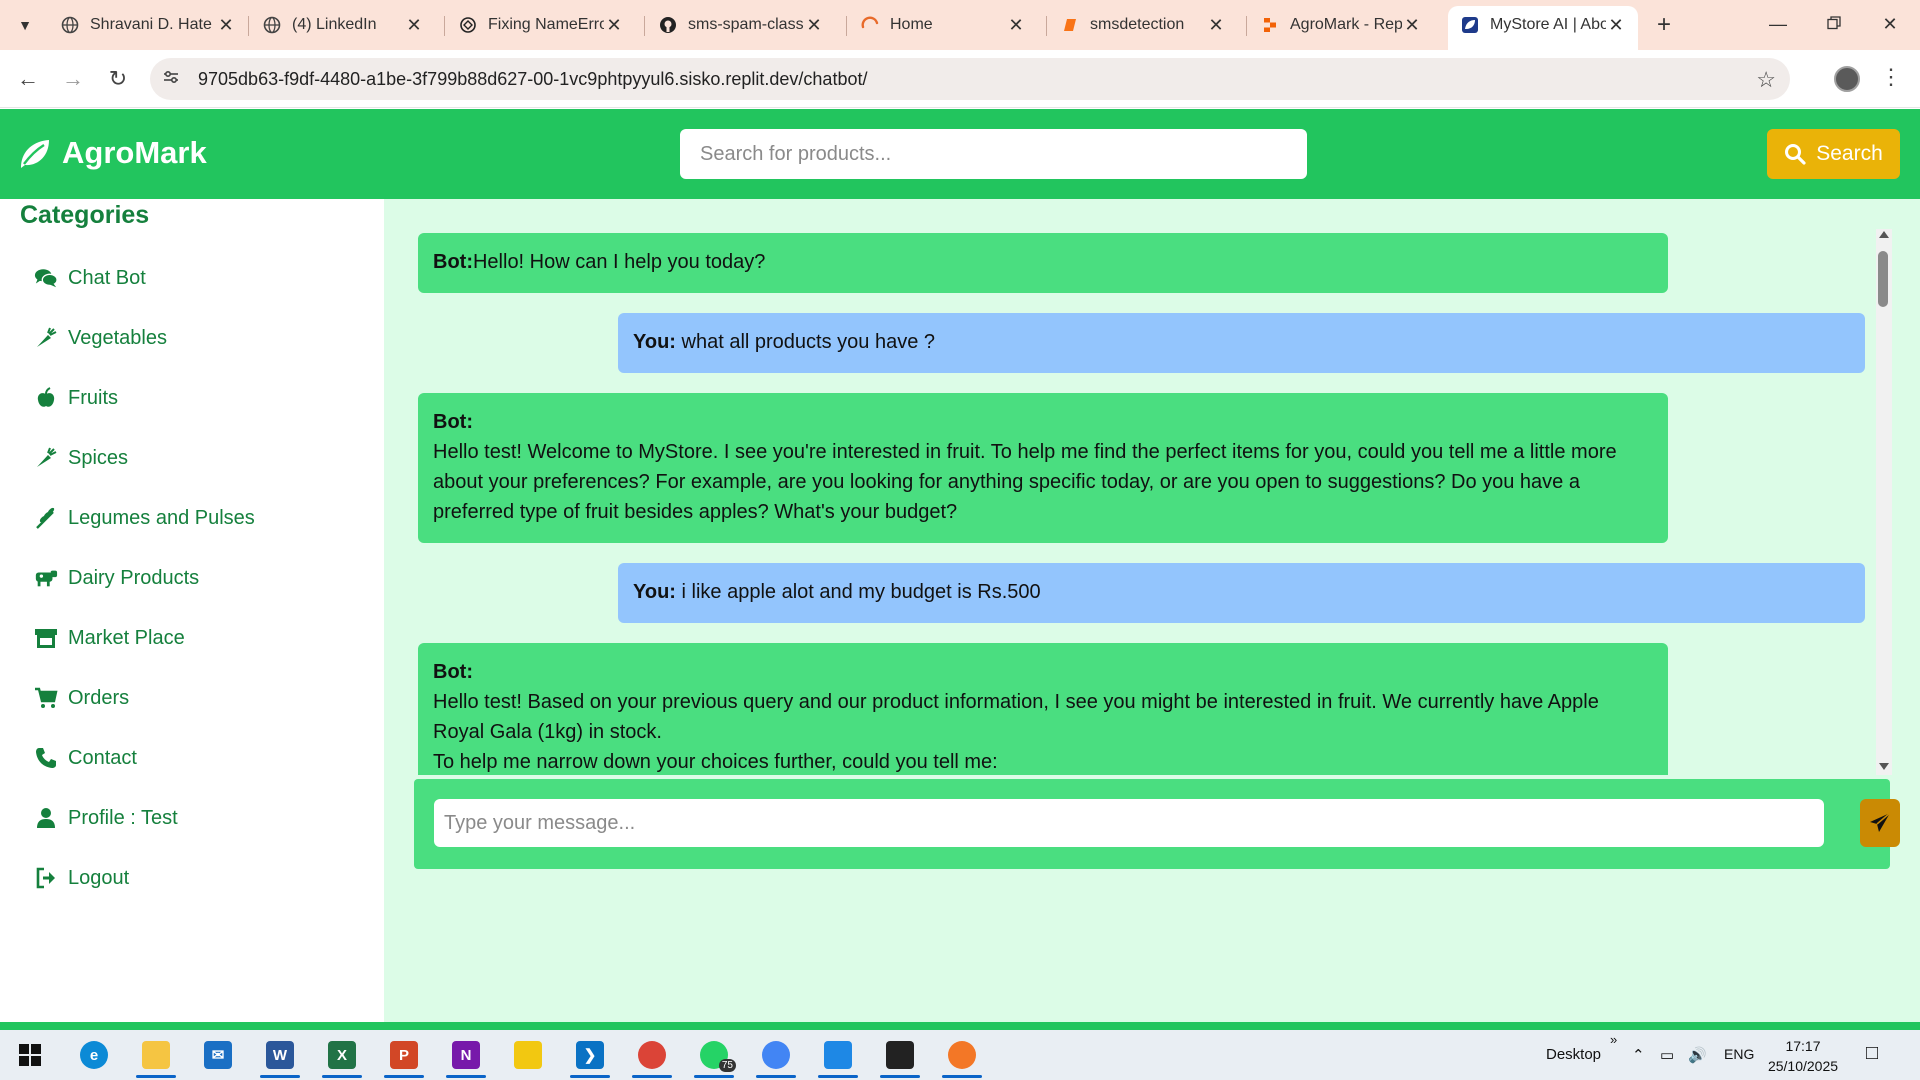  I want to click on taskbar-mail: ✉, so click(218, 1055).